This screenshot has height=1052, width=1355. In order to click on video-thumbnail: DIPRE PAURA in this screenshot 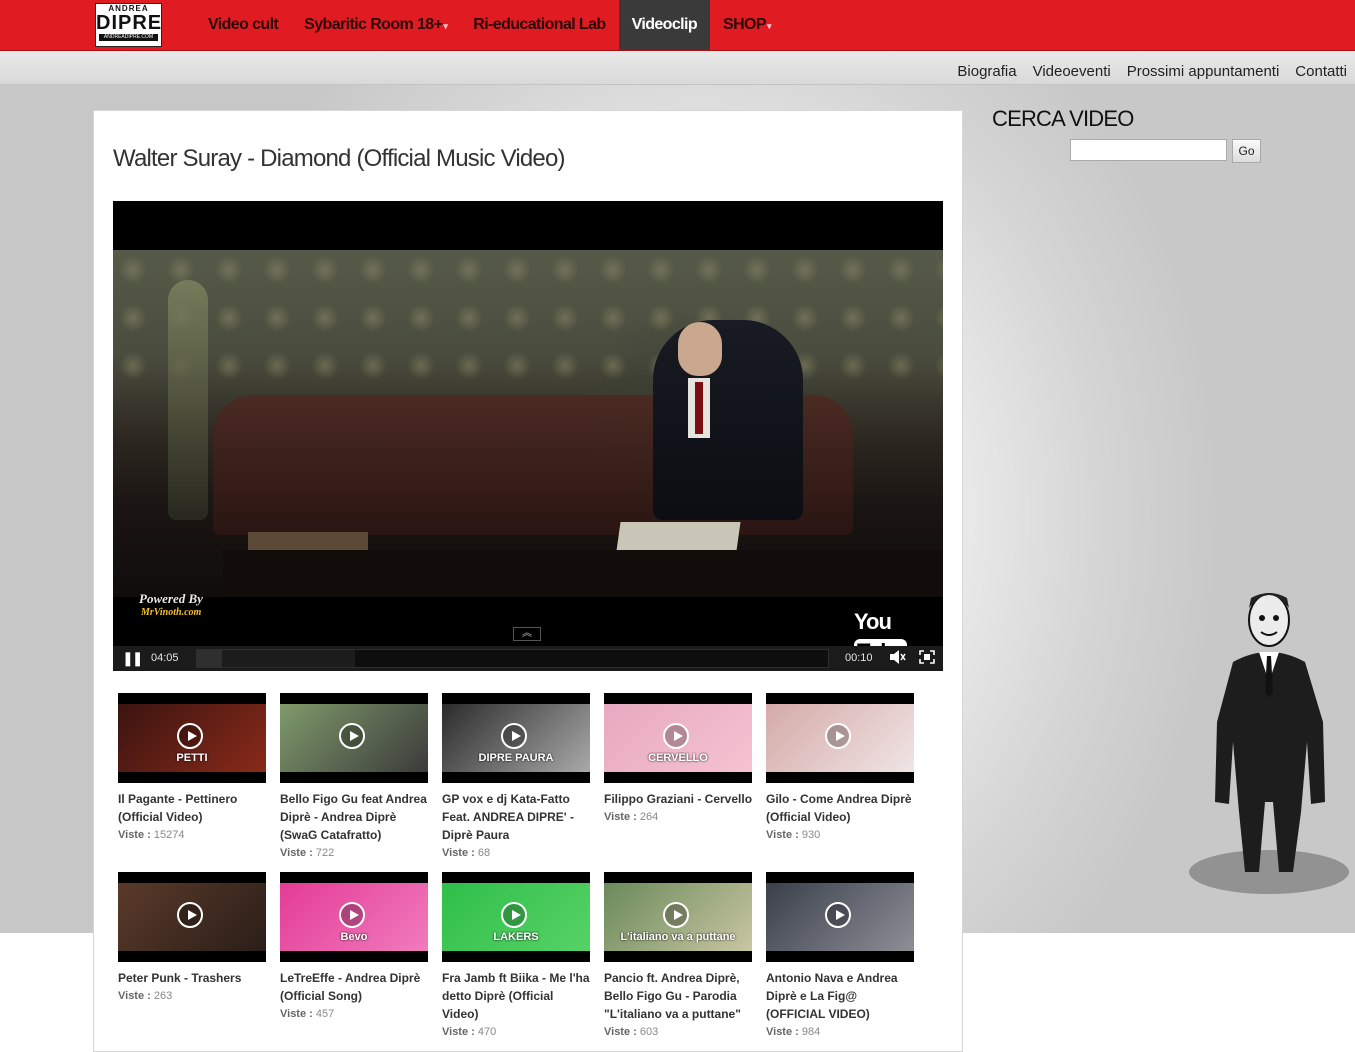, I will do `click(516, 738)`.